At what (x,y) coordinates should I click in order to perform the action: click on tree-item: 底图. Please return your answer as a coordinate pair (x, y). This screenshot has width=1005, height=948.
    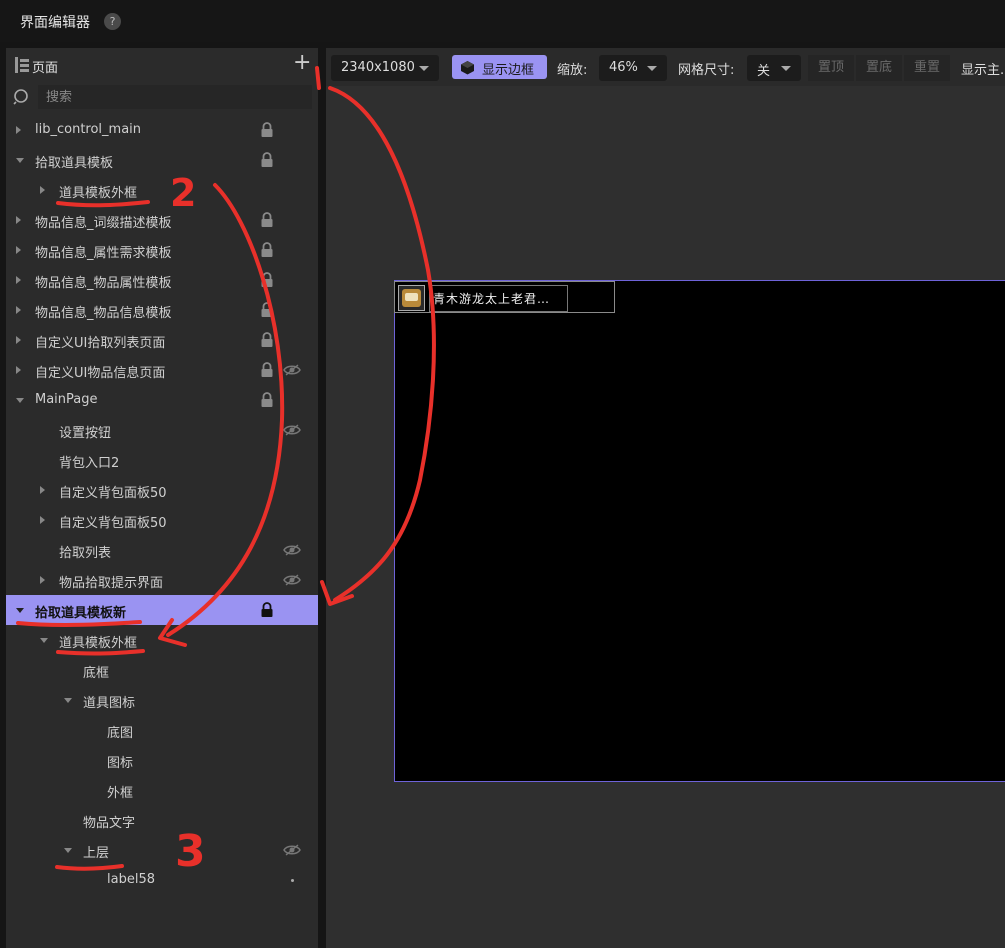
    Looking at the image, I should click on (162, 730).